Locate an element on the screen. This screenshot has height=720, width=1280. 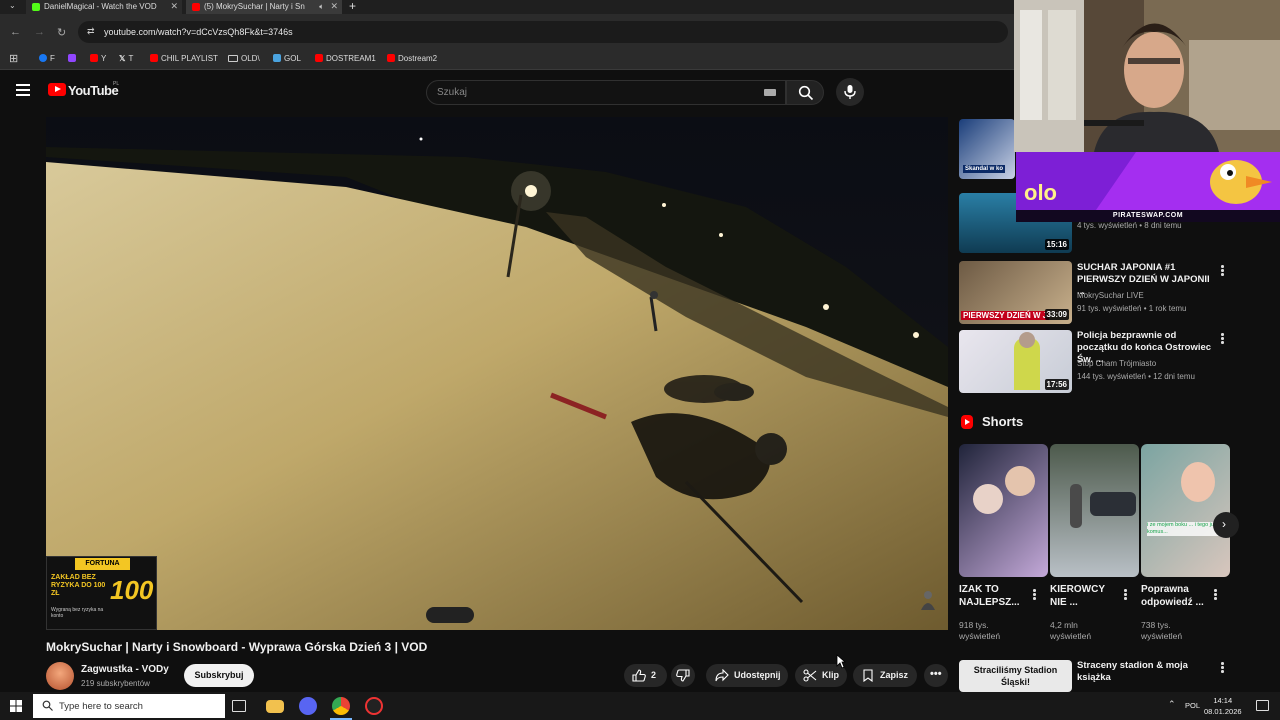
thumbnail-caption: PIERWSZY DZIEŃ W J is located at coordinates (1005, 315).